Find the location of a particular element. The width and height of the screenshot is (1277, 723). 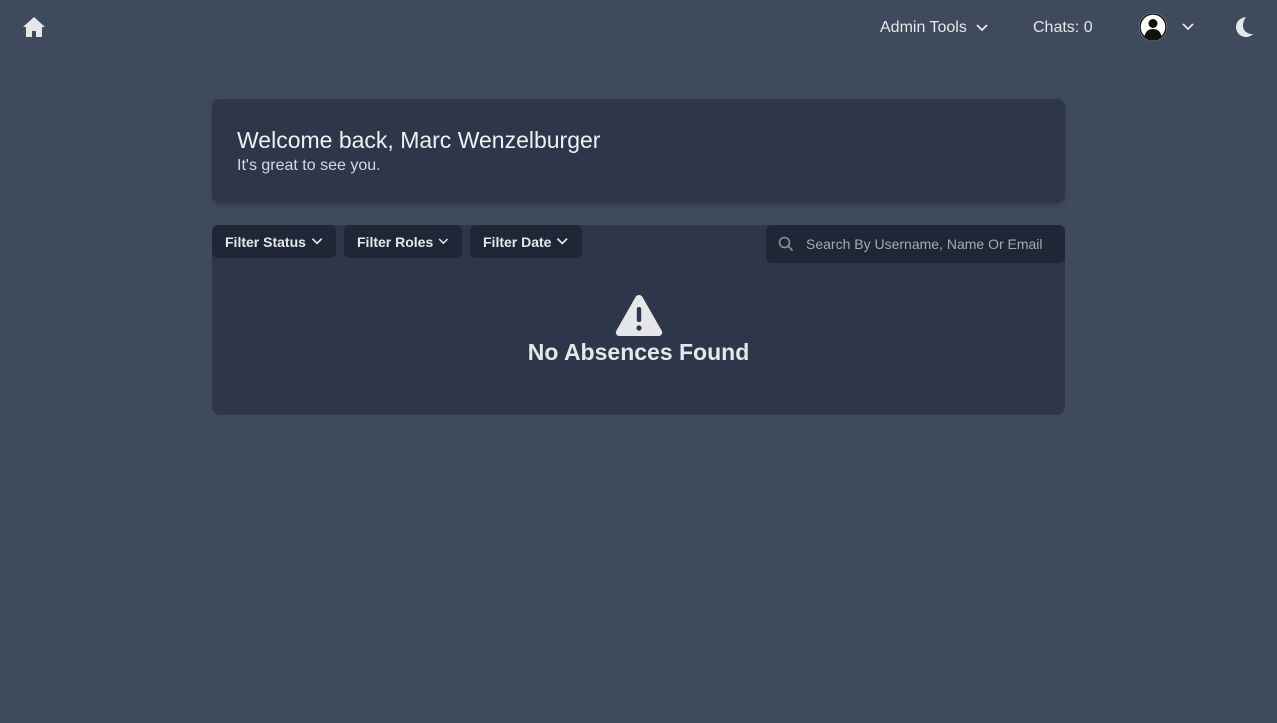

filter-date-button: Filter Date is located at coordinates (526, 241).